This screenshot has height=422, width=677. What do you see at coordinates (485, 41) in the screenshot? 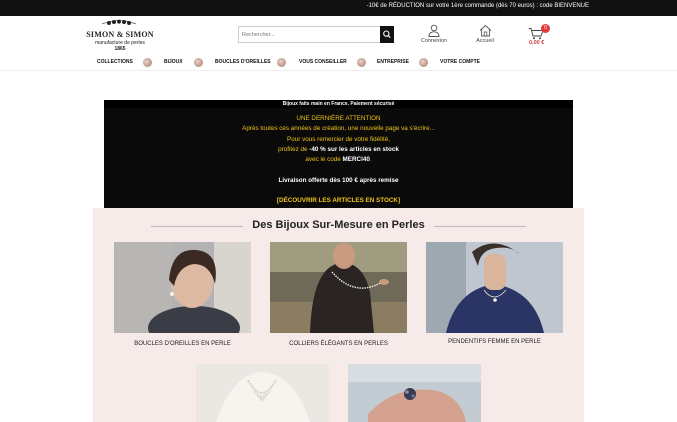
I see `home-label: Accueil` at bounding box center [485, 41].